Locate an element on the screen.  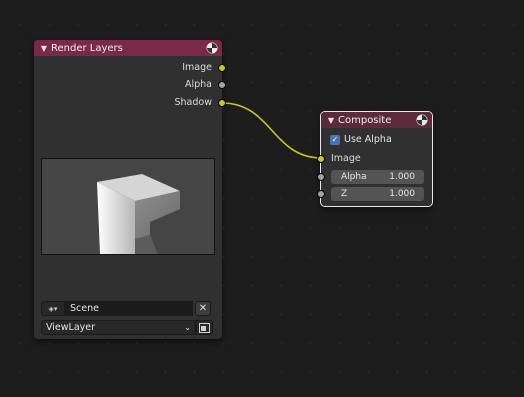
render-preview is located at coordinates (128, 206).